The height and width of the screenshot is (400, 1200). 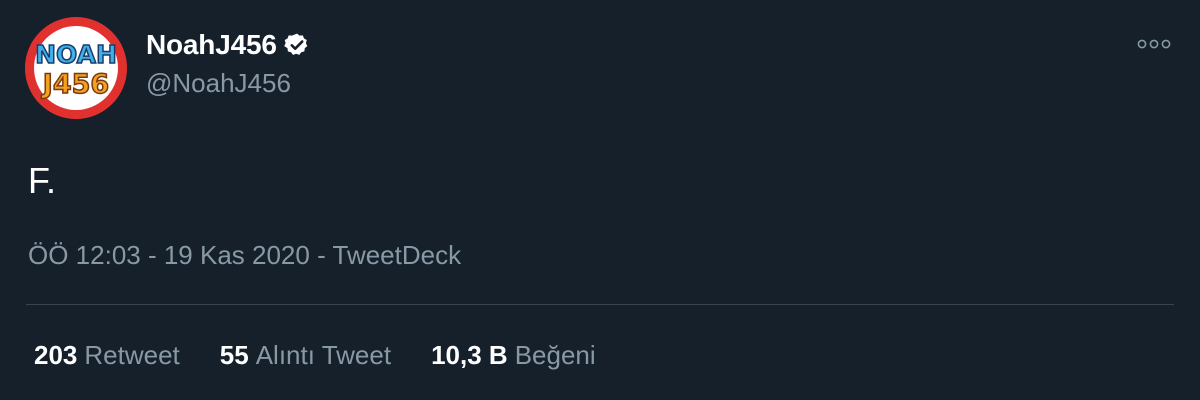 I want to click on tweet-text: F., so click(x=42, y=180).